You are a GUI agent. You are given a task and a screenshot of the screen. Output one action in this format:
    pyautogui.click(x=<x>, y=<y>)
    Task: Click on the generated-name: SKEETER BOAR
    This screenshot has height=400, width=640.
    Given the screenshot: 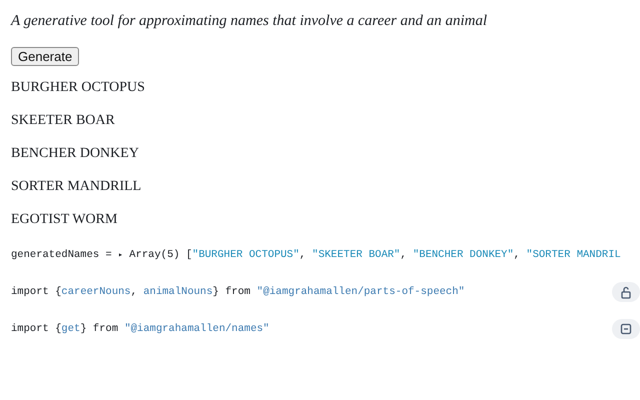 What is the action you would take?
    pyautogui.click(x=63, y=121)
    